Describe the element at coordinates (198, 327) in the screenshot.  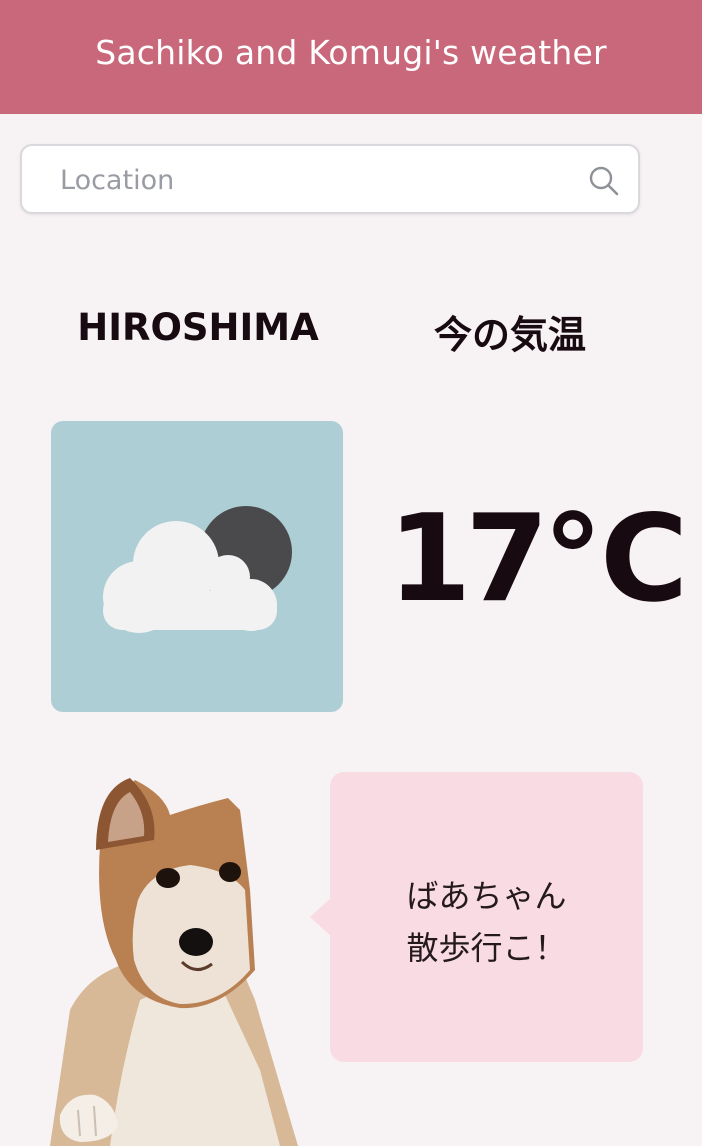
I see `city-name: HIROSHIMA` at that location.